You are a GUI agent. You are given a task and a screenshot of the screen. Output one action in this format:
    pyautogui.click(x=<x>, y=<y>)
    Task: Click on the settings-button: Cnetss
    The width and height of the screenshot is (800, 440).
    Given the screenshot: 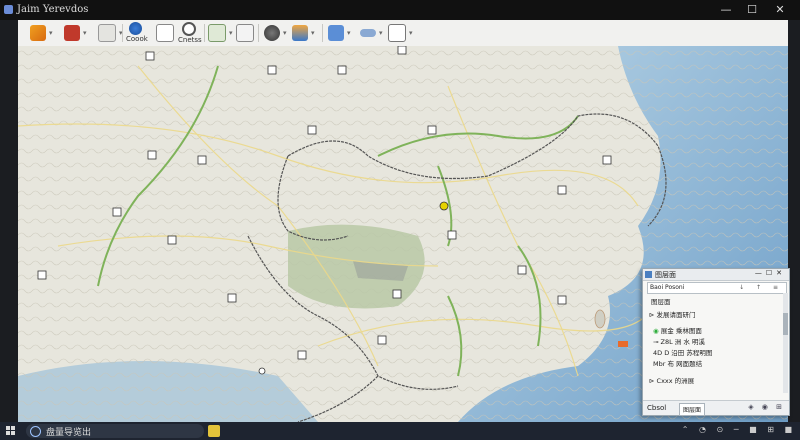 What is the action you would take?
    pyautogui.click(x=190, y=33)
    